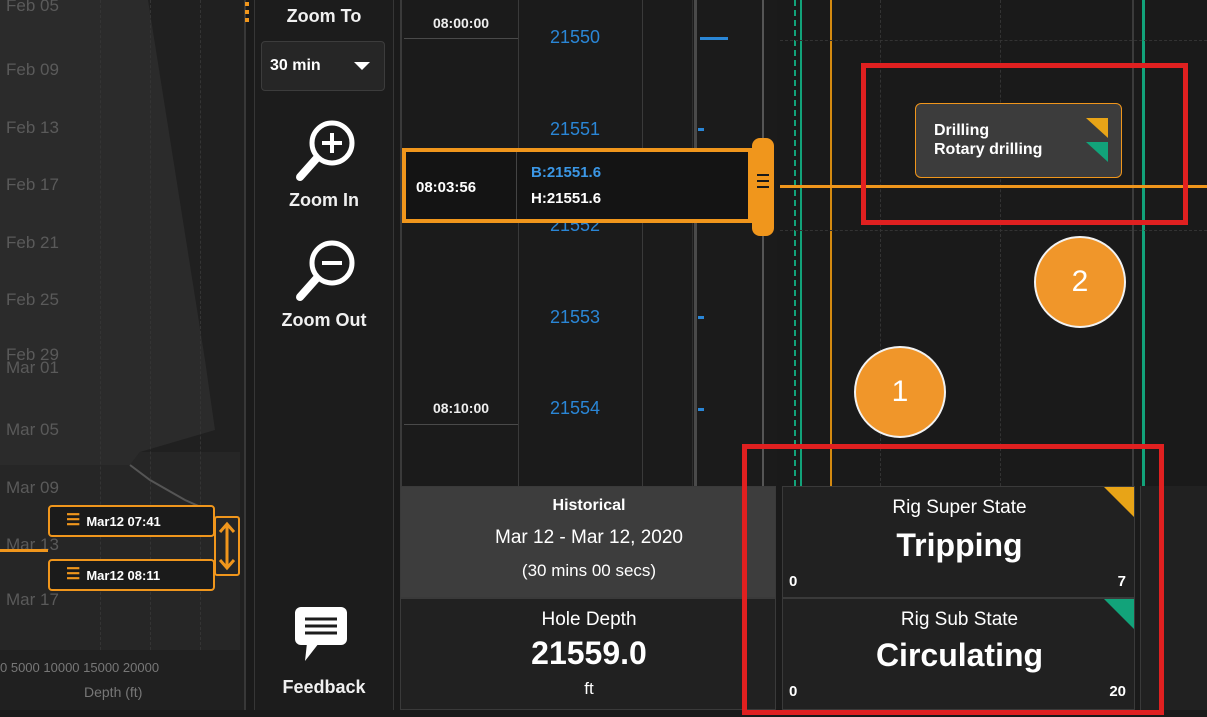  I want to click on hole-depth-unit: ft, so click(589, 688).